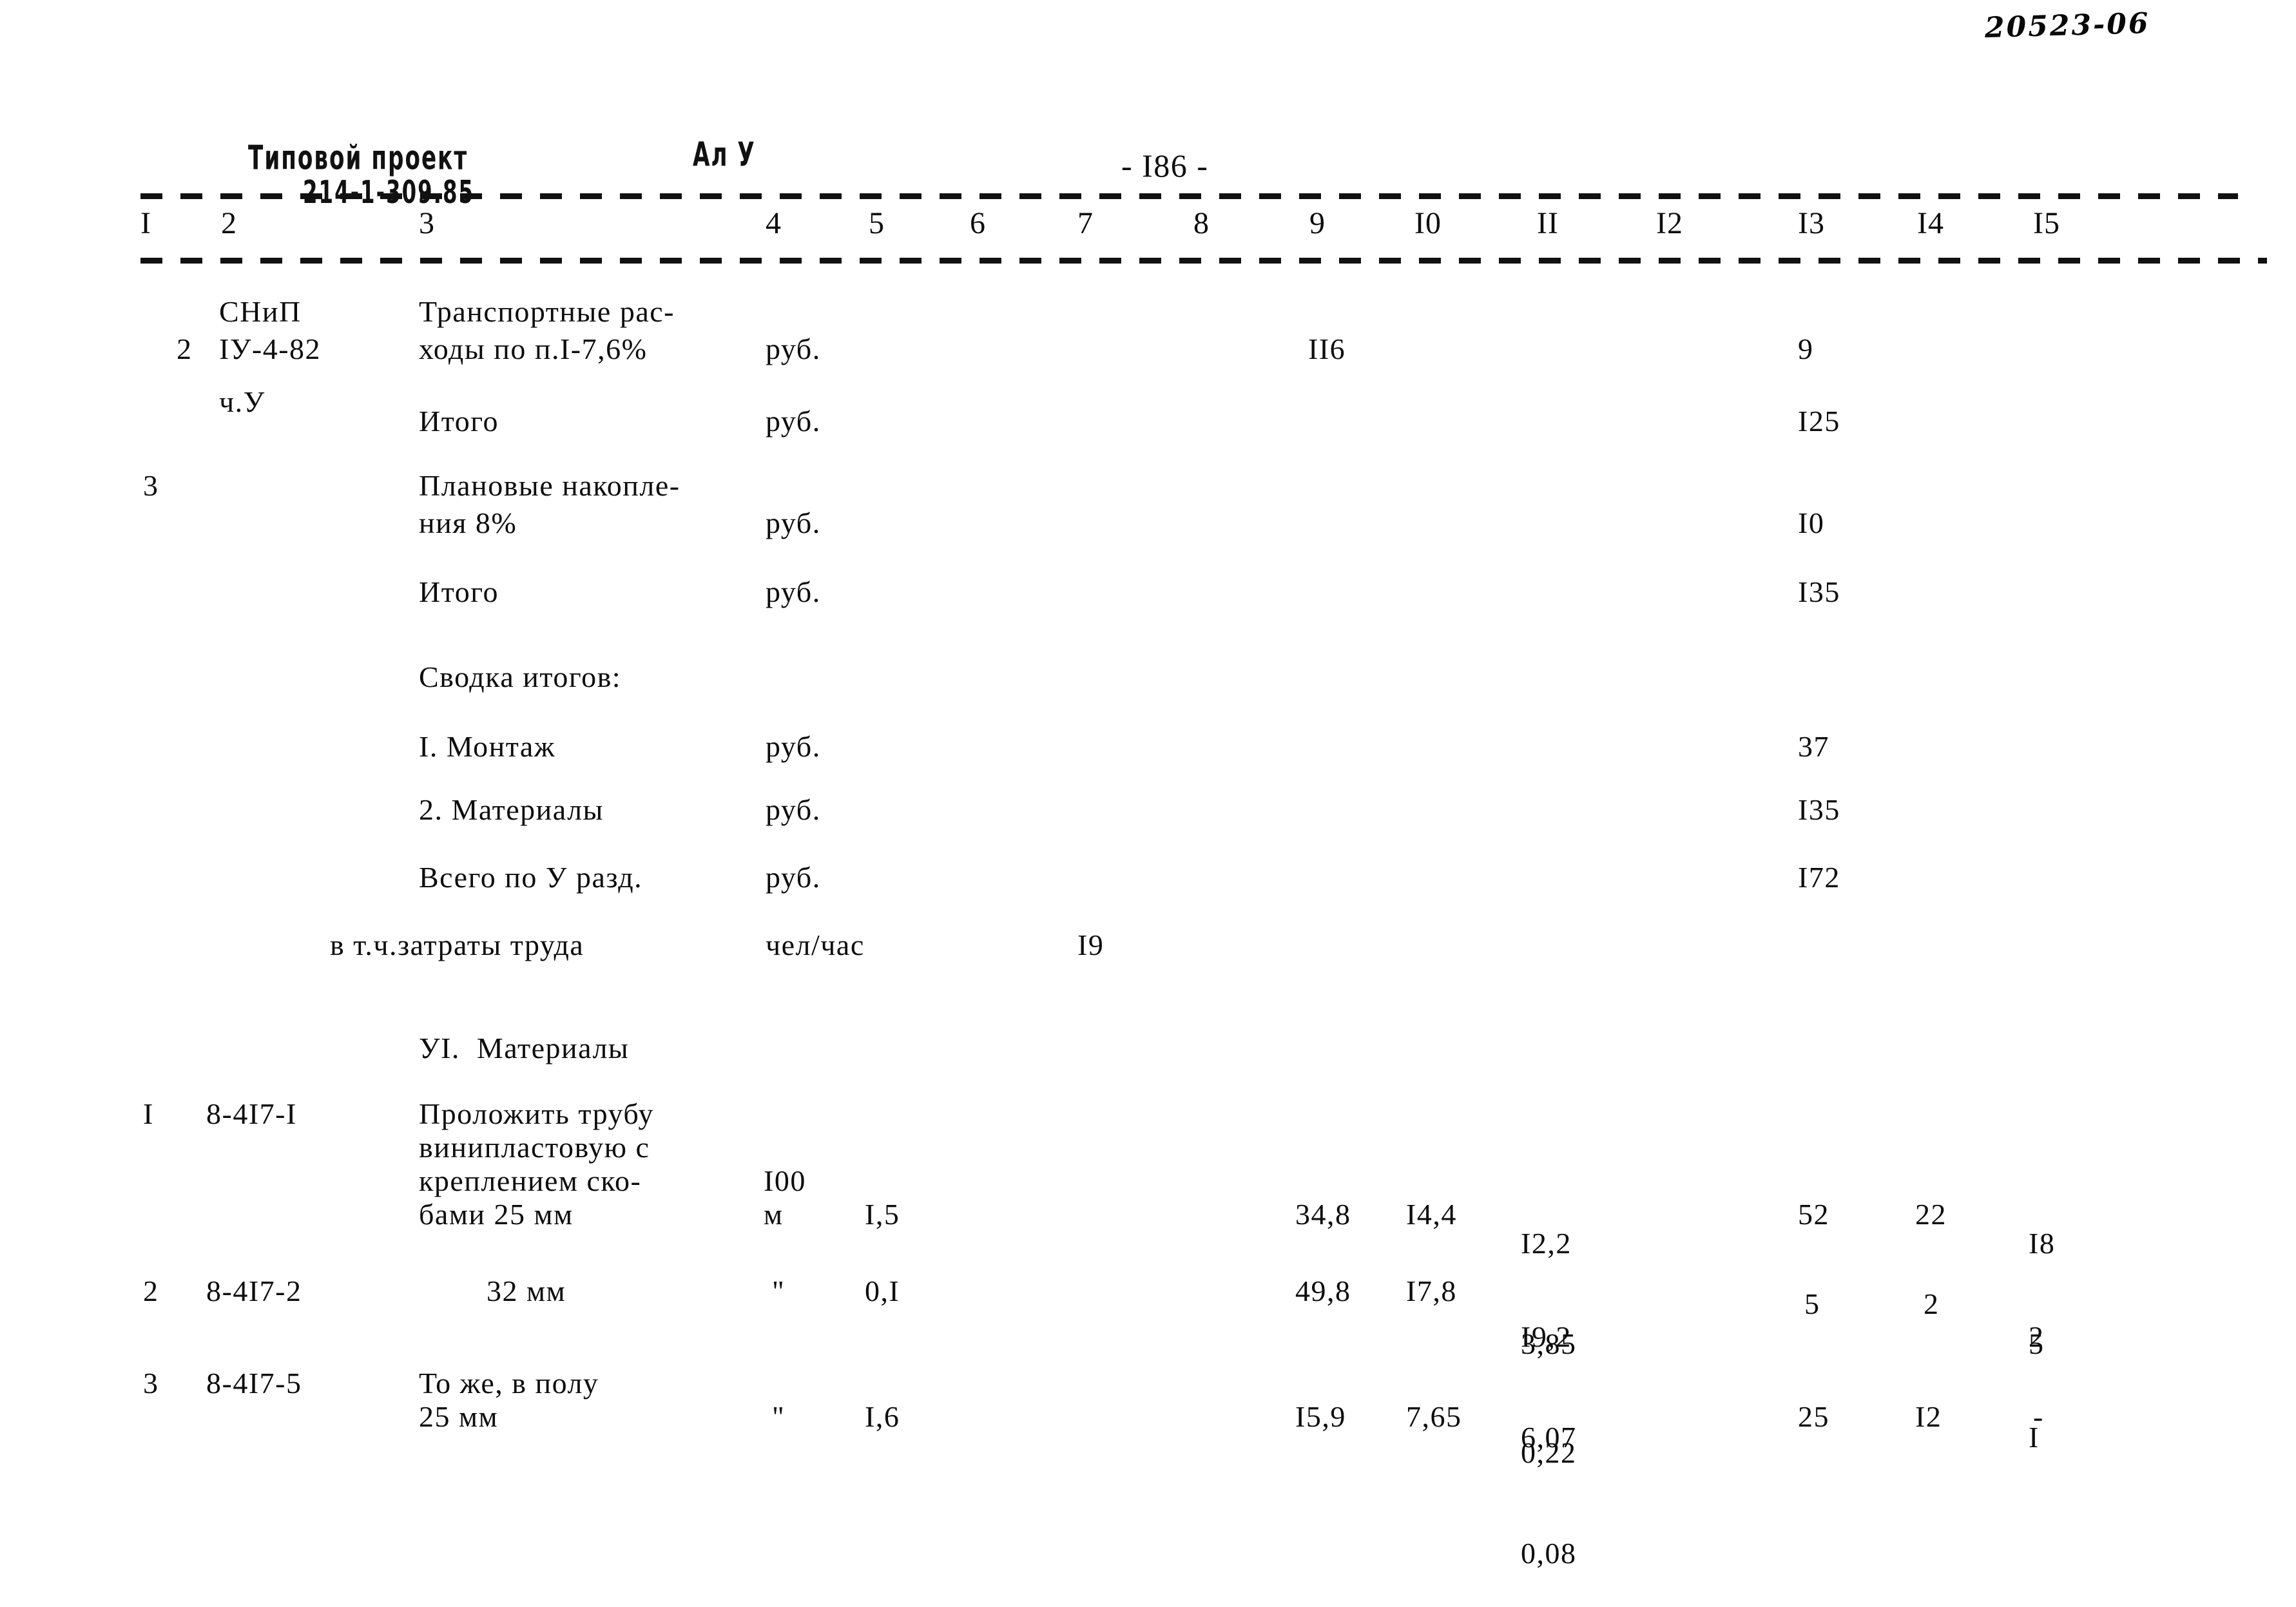  I want to click on row-value-col9: 34,8, so click(1323, 1214).